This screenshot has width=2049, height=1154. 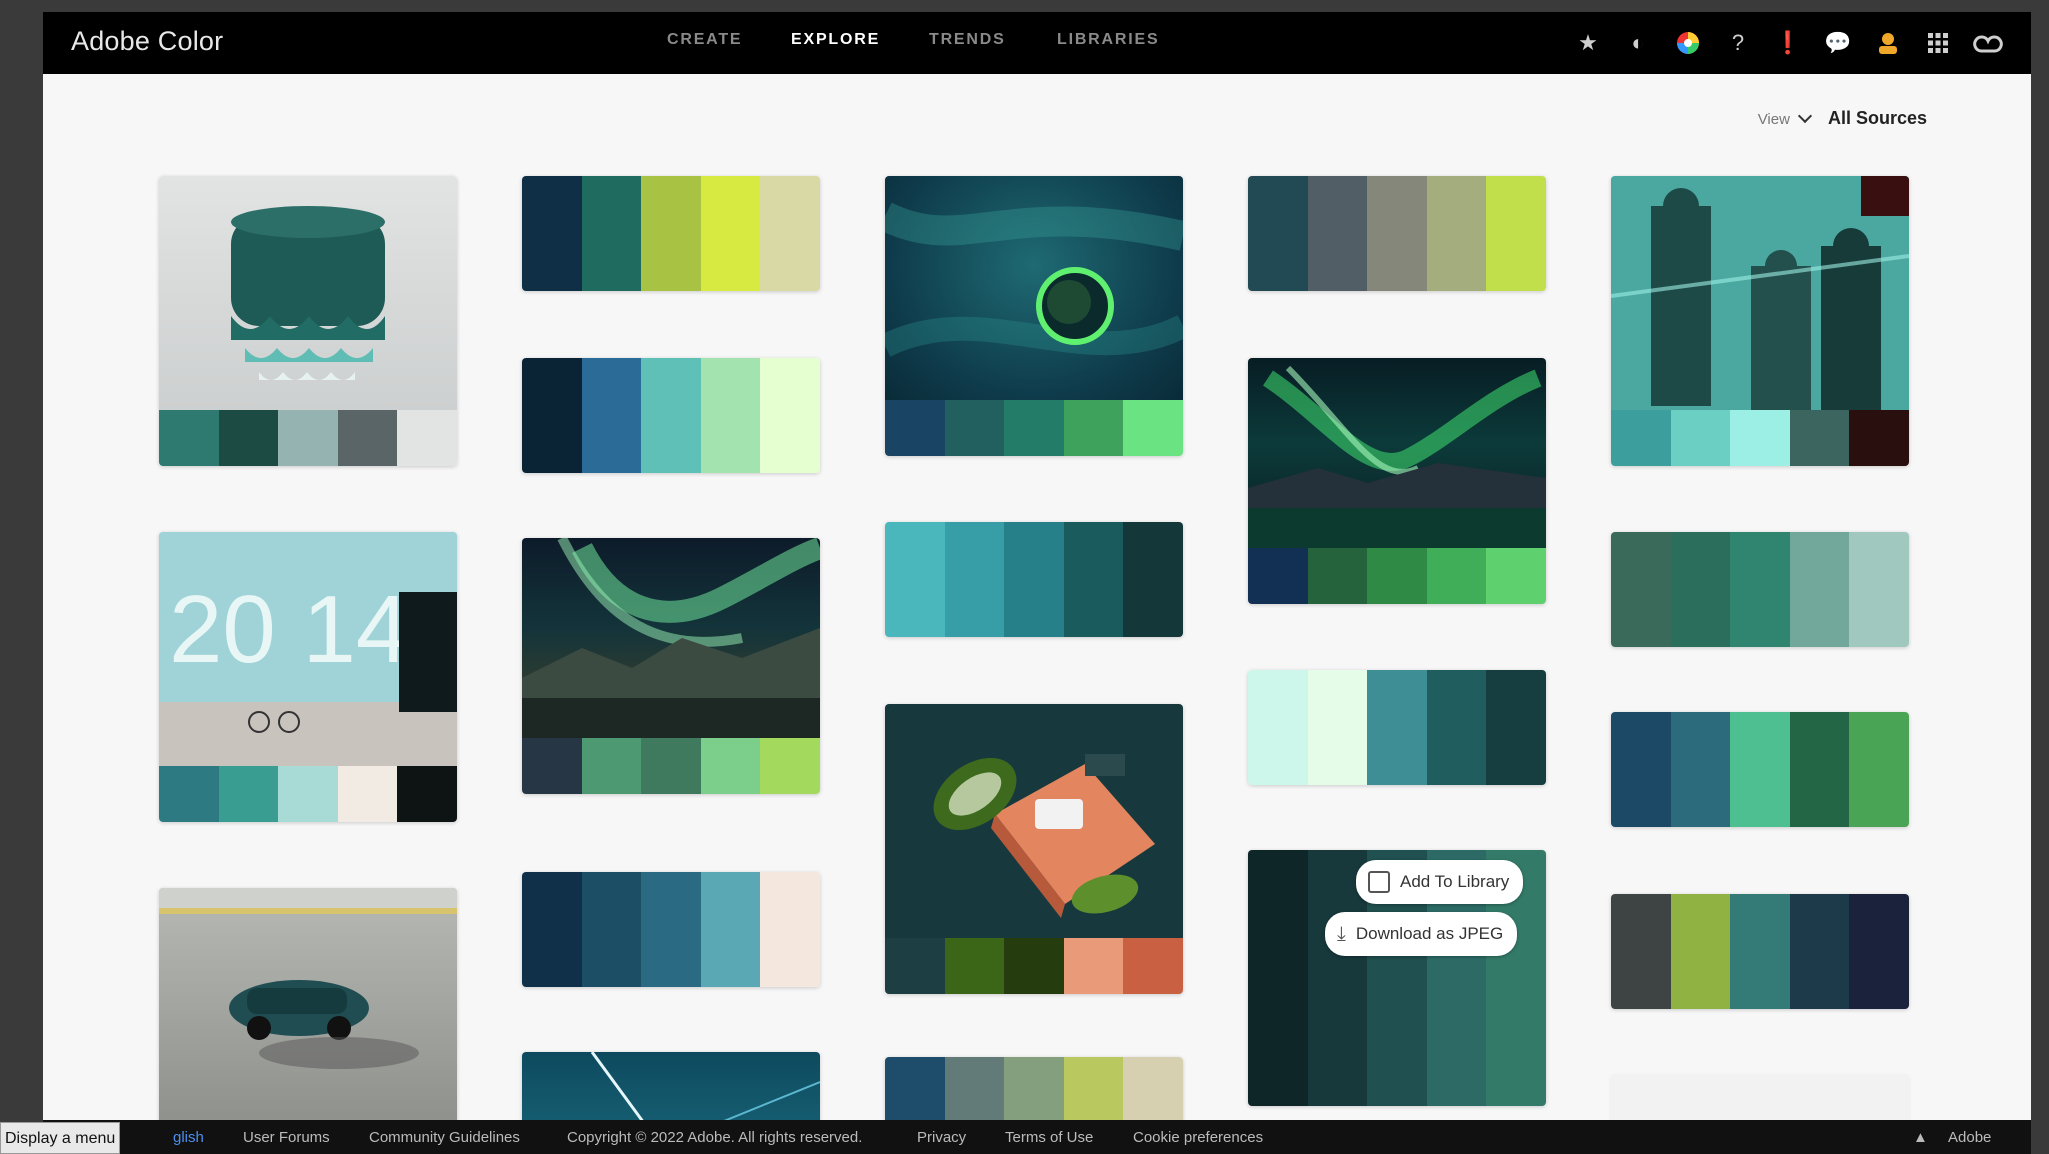 I want to click on theme-card-c1, so click(x=308, y=321).